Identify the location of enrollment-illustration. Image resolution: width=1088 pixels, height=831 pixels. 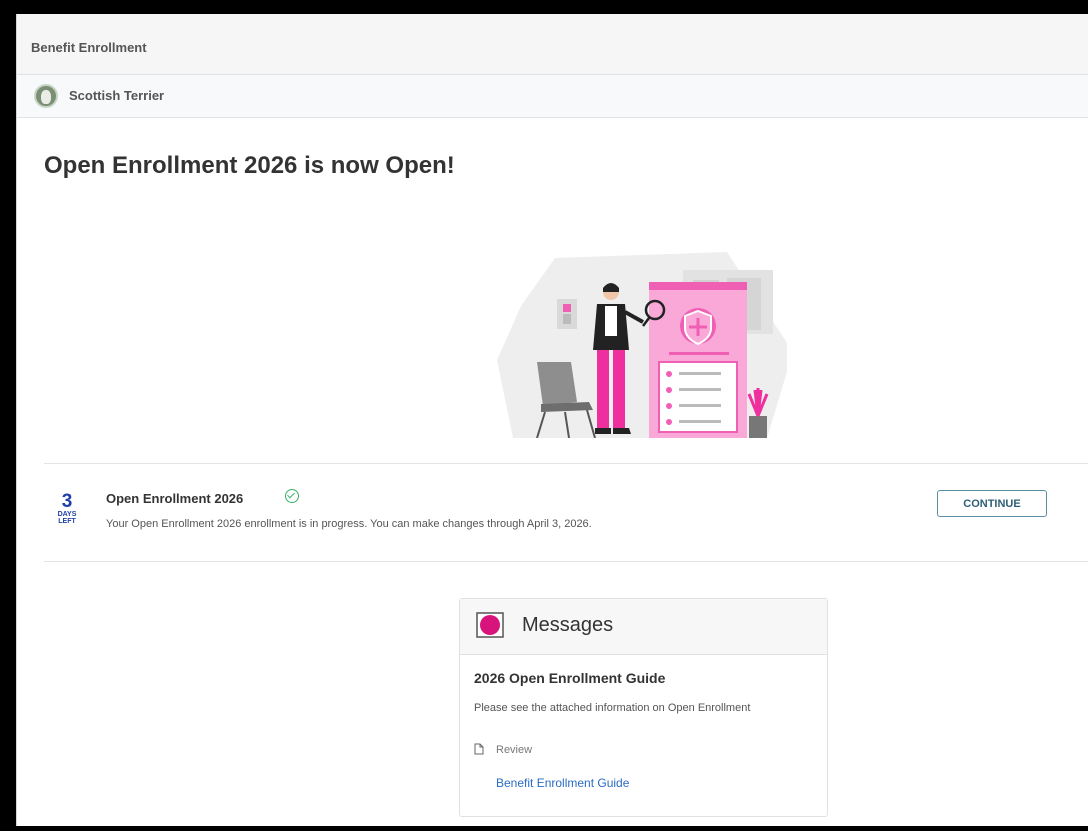
(642, 345).